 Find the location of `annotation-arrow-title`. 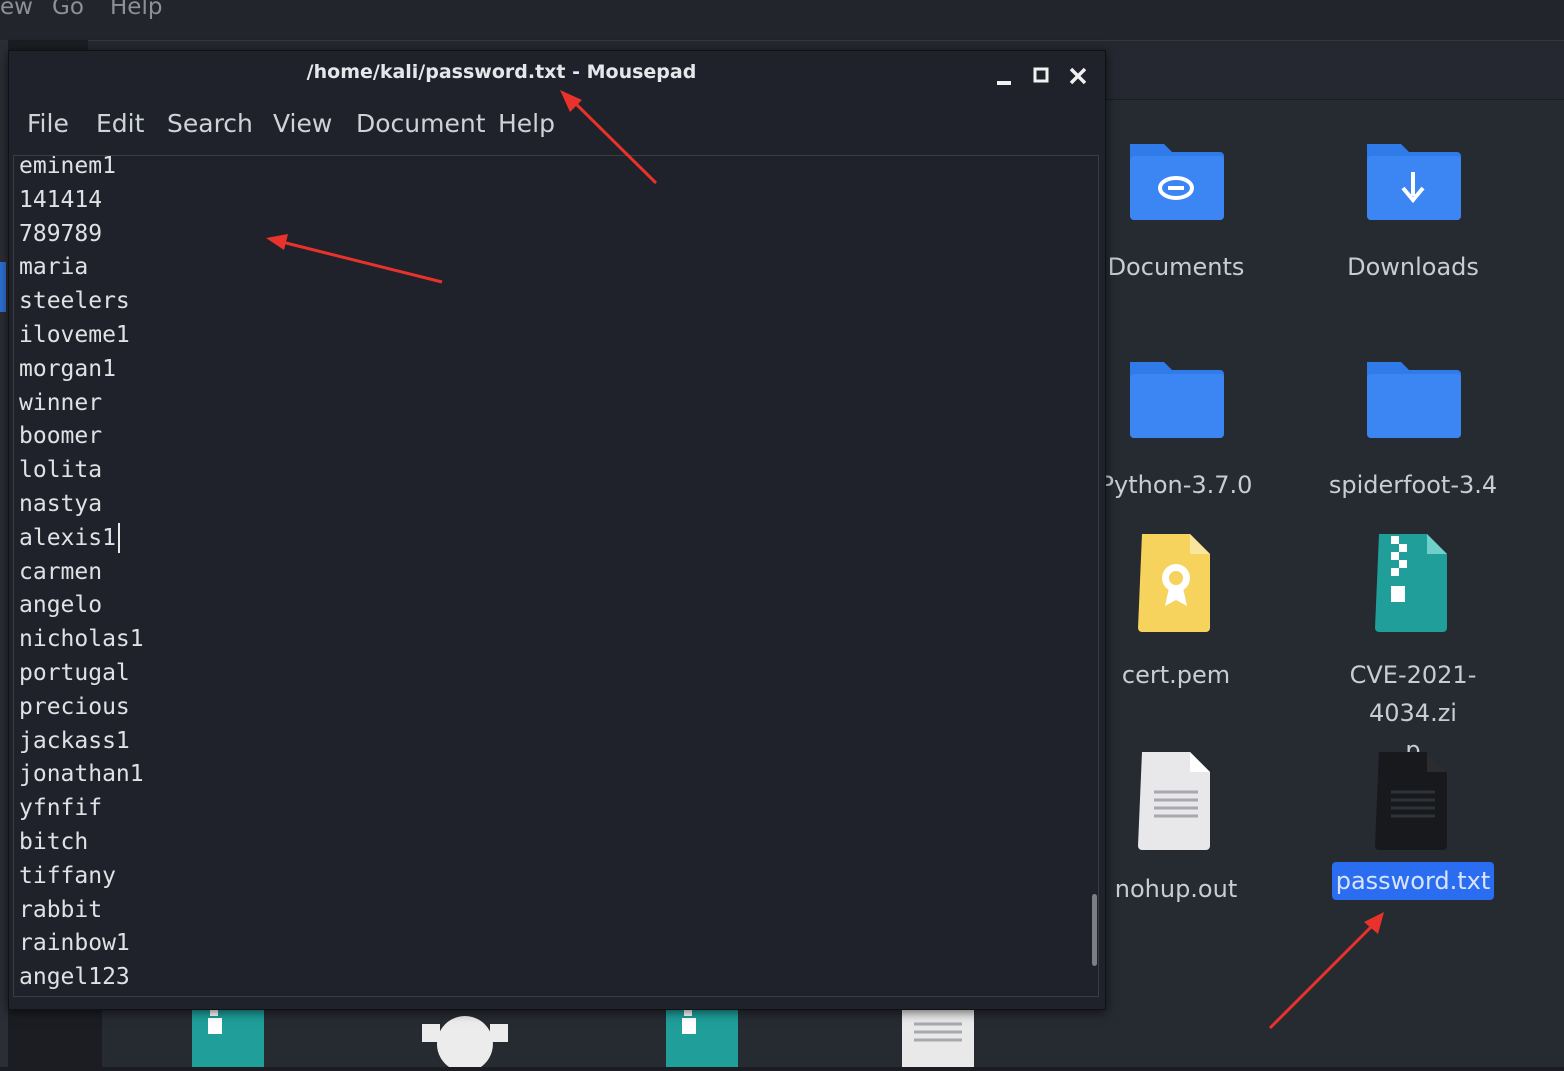

annotation-arrow-title is located at coordinates (609, 137).